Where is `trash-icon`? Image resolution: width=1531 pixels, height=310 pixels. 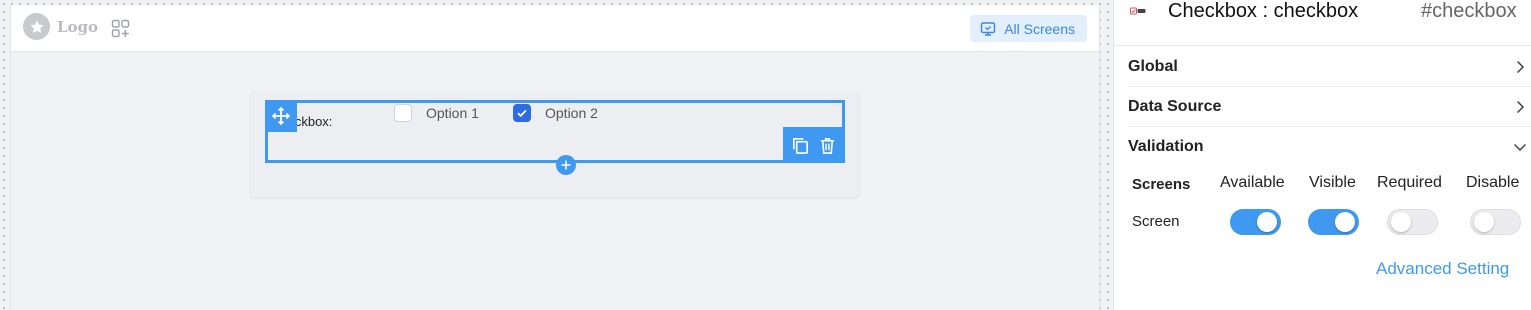
trash-icon is located at coordinates (827, 145).